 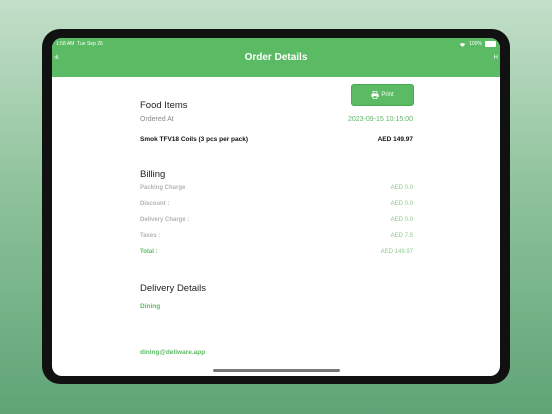 I want to click on page-title: Order Details, so click(x=276, y=57).